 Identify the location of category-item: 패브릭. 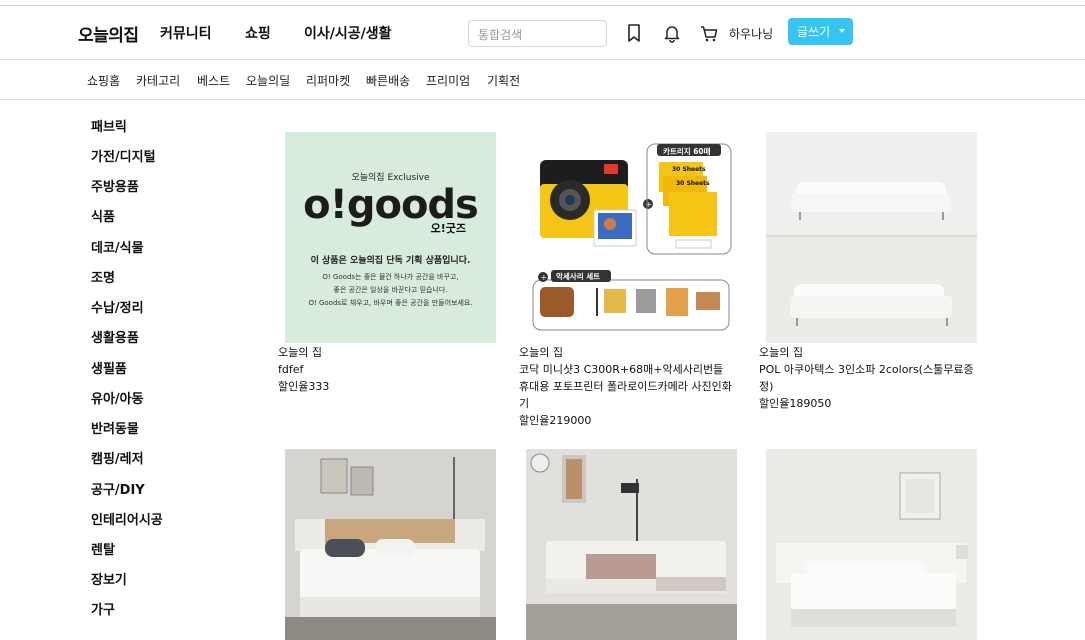
(109, 125).